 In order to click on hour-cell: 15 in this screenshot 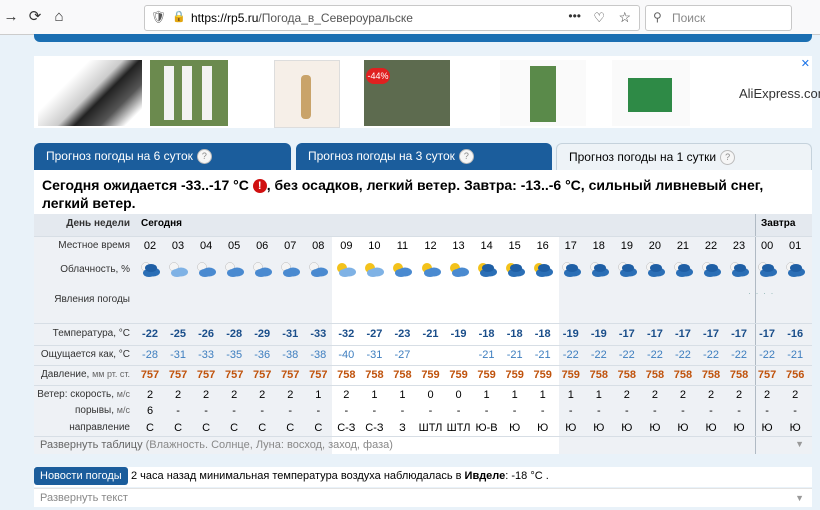, I will do `click(514, 246)`.